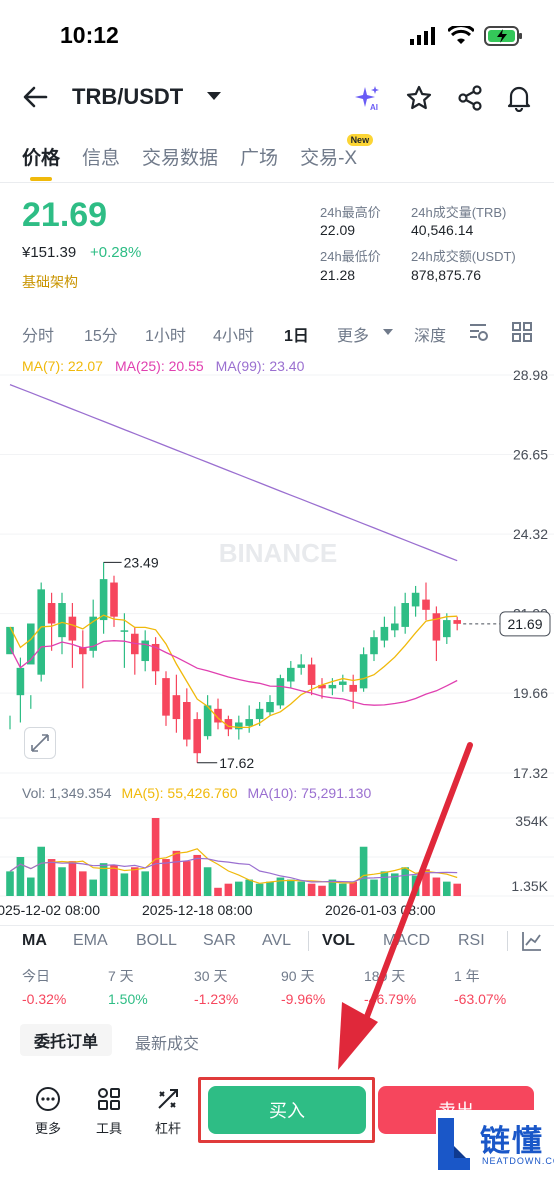  Describe the element at coordinates (530, 693) in the screenshot. I see `price-axis-label: 19.66` at that location.